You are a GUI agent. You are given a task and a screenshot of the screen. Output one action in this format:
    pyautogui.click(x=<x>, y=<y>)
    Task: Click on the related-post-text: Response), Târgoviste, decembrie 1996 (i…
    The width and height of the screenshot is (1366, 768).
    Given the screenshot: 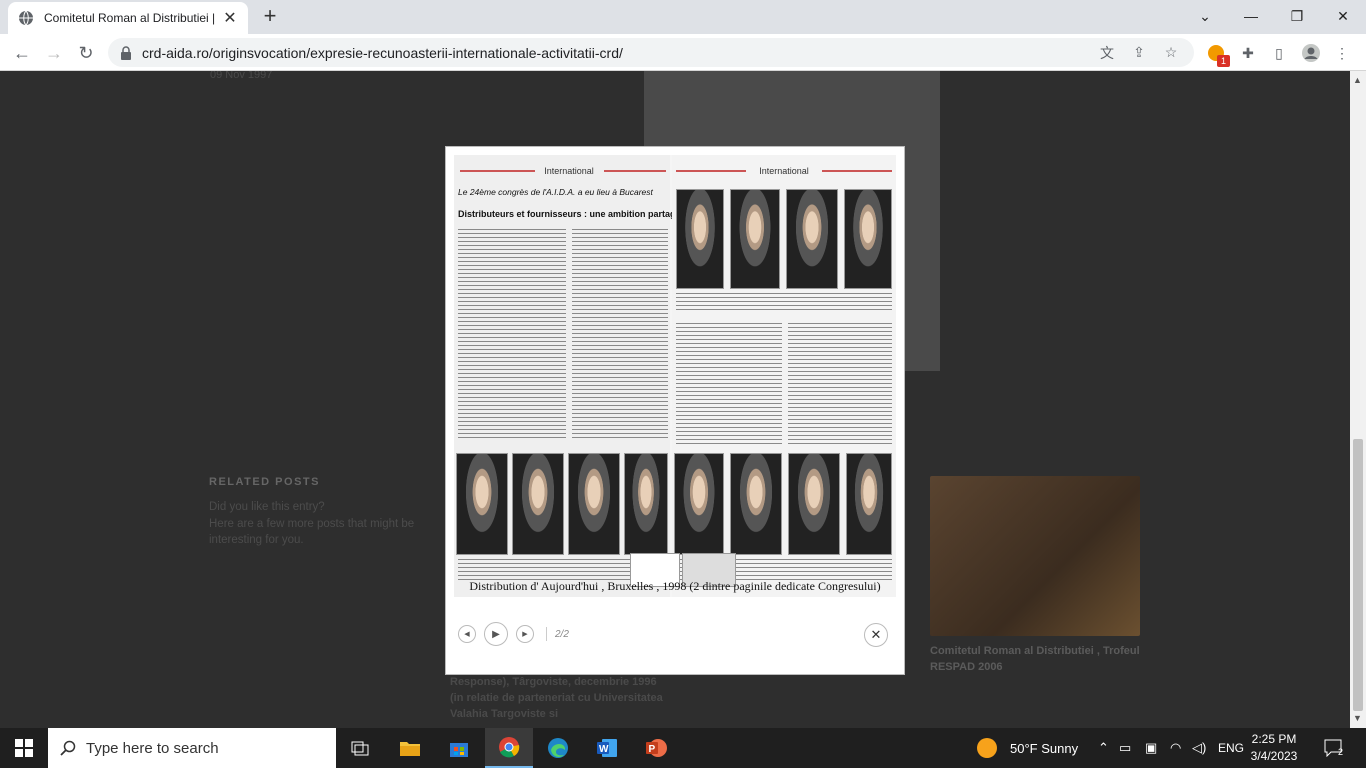 What is the action you would take?
    pyautogui.click(x=560, y=698)
    